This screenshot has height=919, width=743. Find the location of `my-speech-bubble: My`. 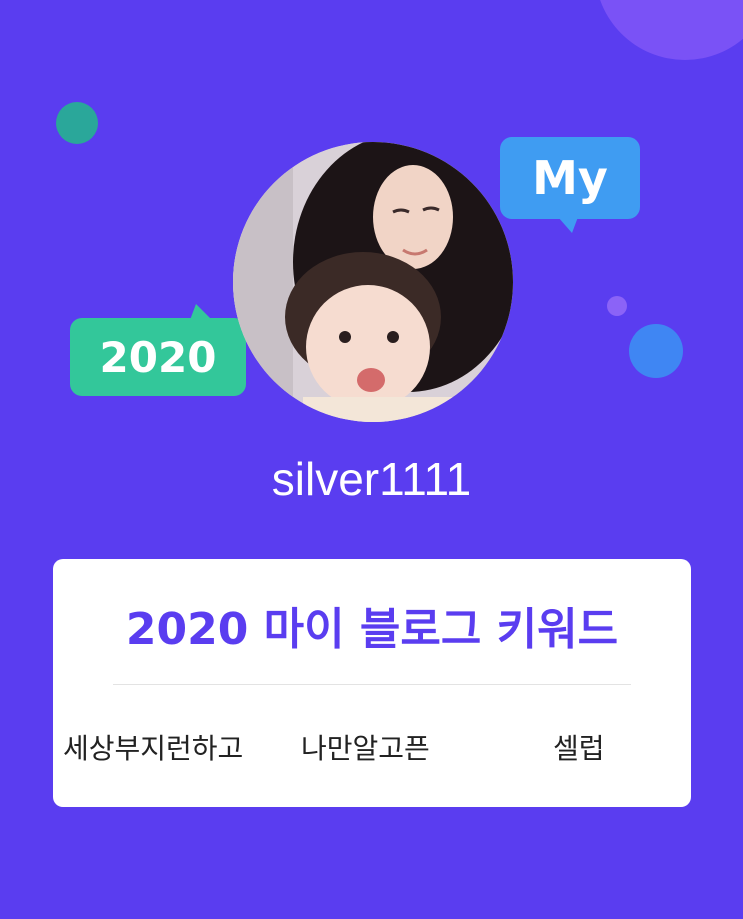

my-speech-bubble: My is located at coordinates (570, 185).